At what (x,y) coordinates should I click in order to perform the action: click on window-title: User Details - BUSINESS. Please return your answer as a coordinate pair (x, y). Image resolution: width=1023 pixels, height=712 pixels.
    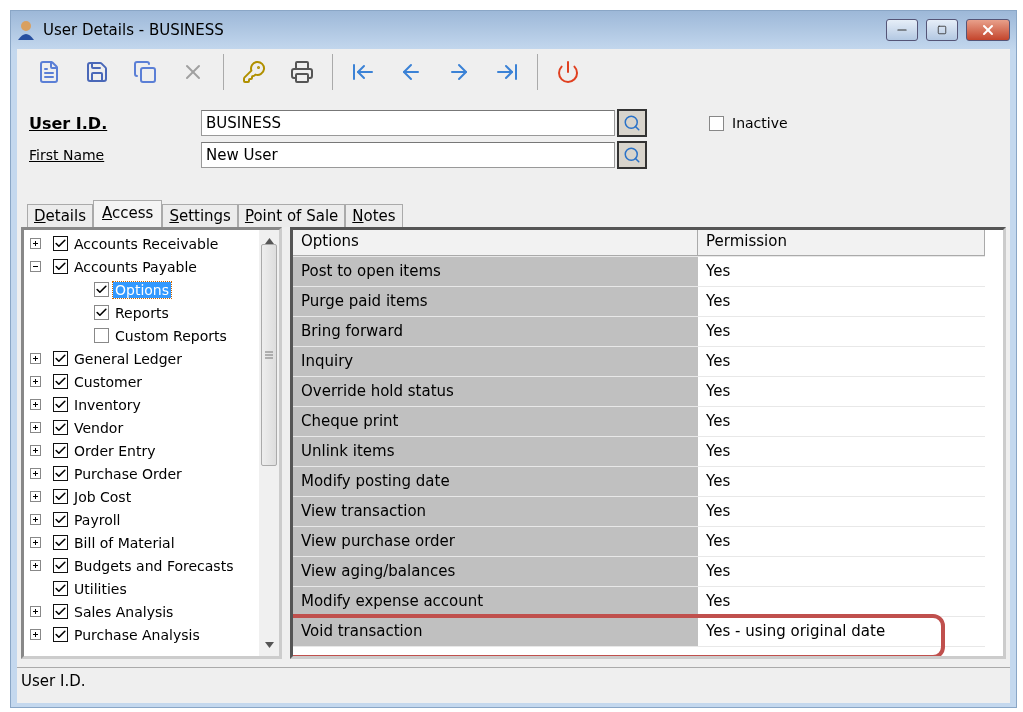
    Looking at the image, I should click on (134, 30).